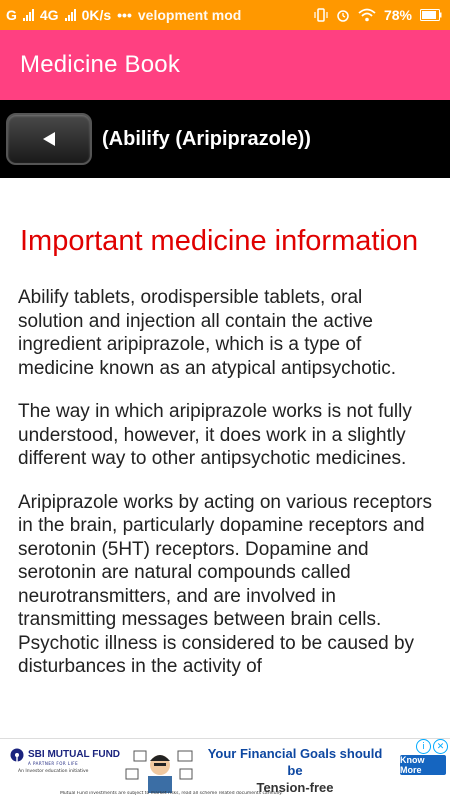 Image resolution: width=450 pixels, height=801 pixels. Describe the element at coordinates (28, 15) in the screenshot. I see `signal-icon` at that location.